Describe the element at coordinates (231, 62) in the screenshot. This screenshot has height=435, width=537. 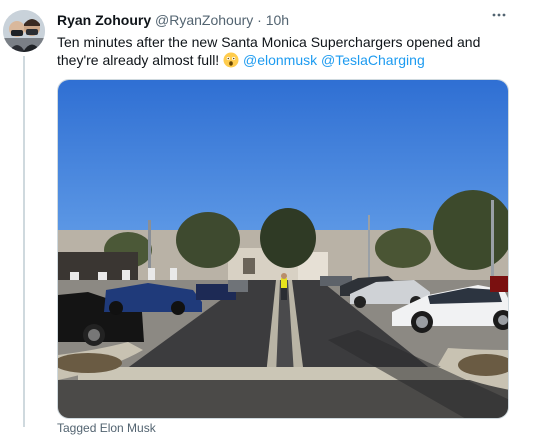
I see `astonished-face-emoji` at that location.